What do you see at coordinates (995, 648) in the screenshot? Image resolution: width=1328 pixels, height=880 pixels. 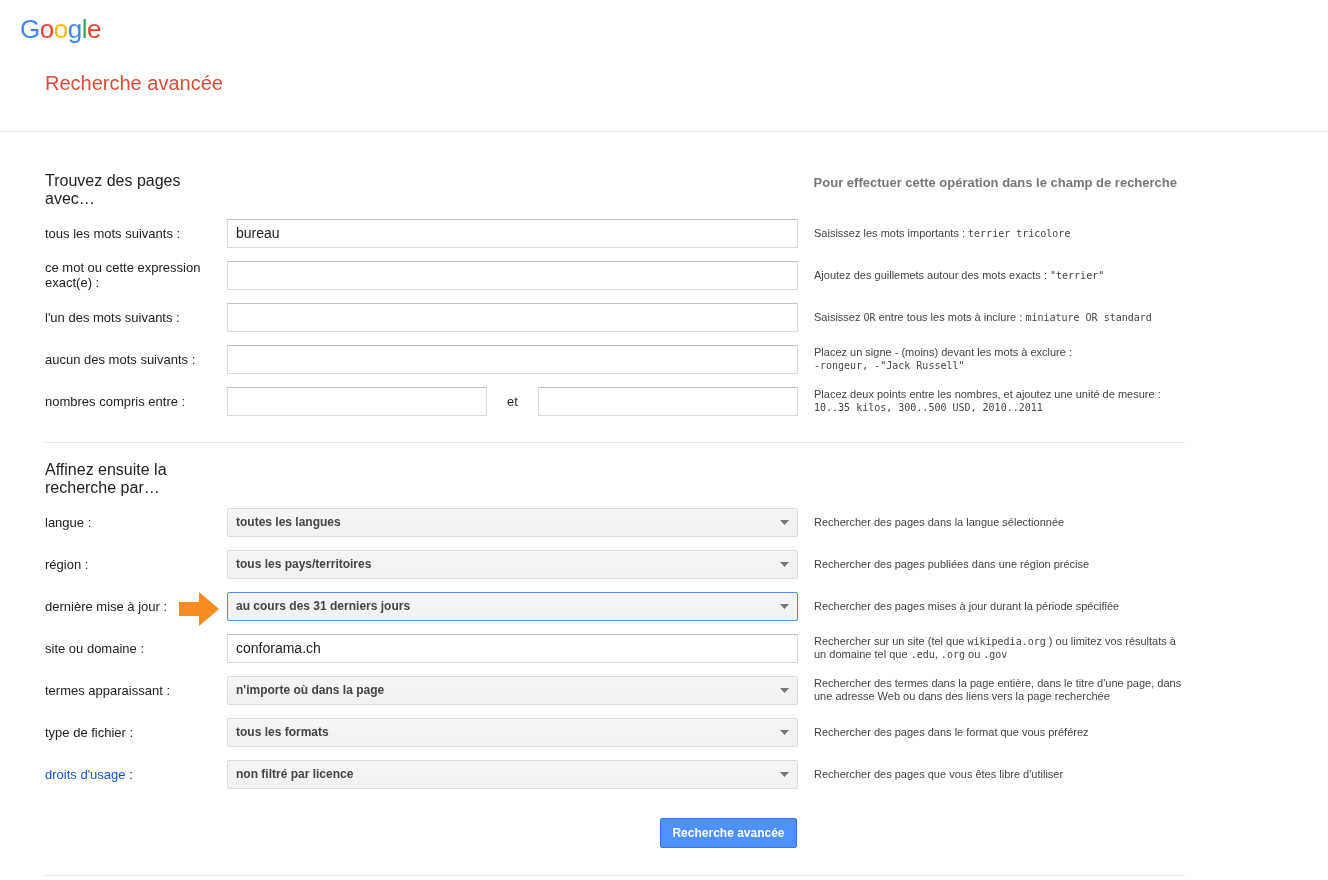 I see `hint-text: Rechercher sur un site (tel que wikipedia.org ) ou limitez vos résultats à un domaine tel que .edu, .org ou .gov` at bounding box center [995, 648].